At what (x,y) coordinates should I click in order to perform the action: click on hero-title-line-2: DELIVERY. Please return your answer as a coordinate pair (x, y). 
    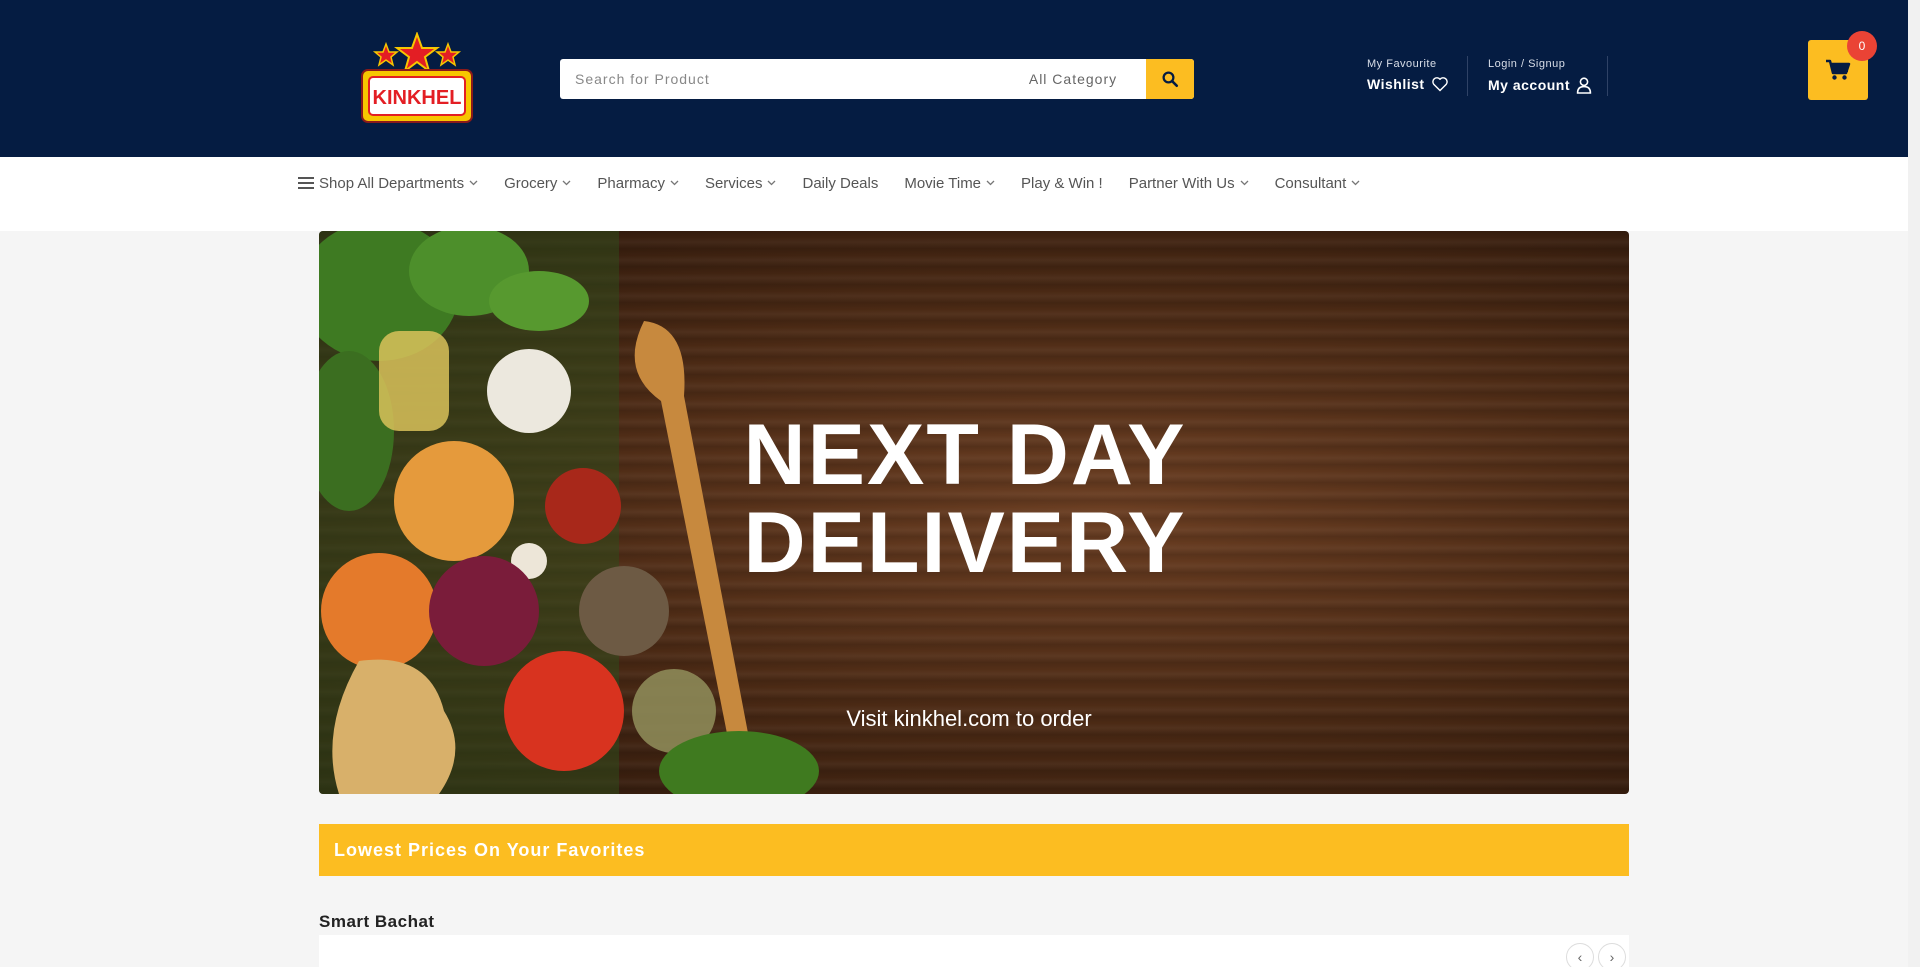
    Looking at the image, I should click on (965, 543).